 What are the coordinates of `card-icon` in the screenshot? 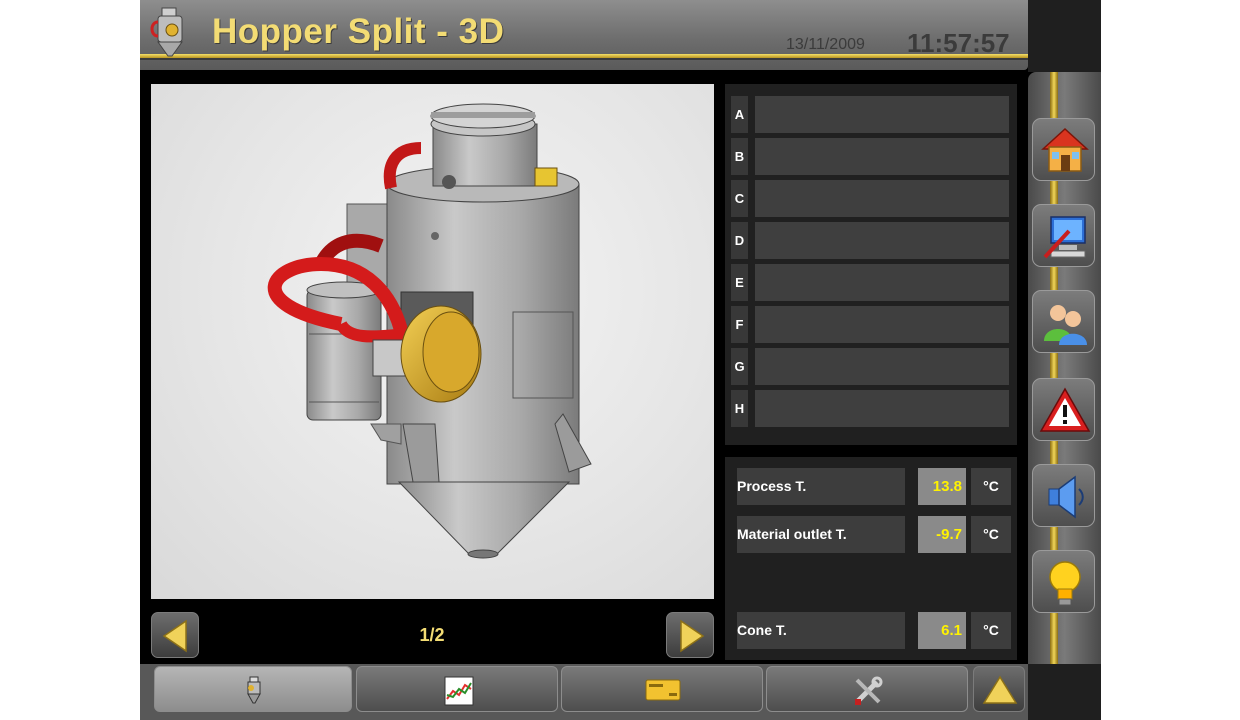 It's located at (663, 690).